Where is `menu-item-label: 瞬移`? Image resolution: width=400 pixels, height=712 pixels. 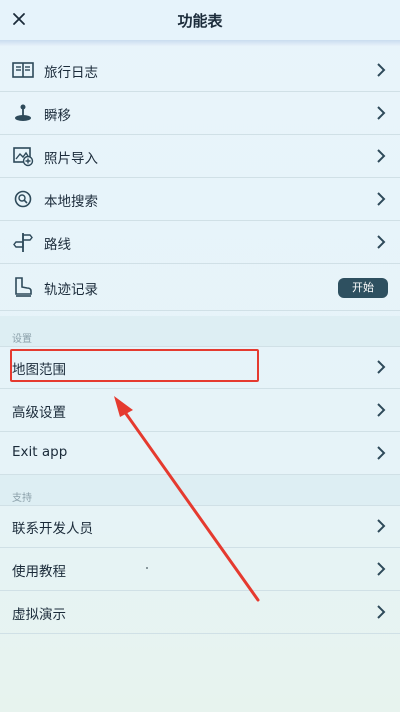 menu-item-label: 瞬移 is located at coordinates (57, 116).